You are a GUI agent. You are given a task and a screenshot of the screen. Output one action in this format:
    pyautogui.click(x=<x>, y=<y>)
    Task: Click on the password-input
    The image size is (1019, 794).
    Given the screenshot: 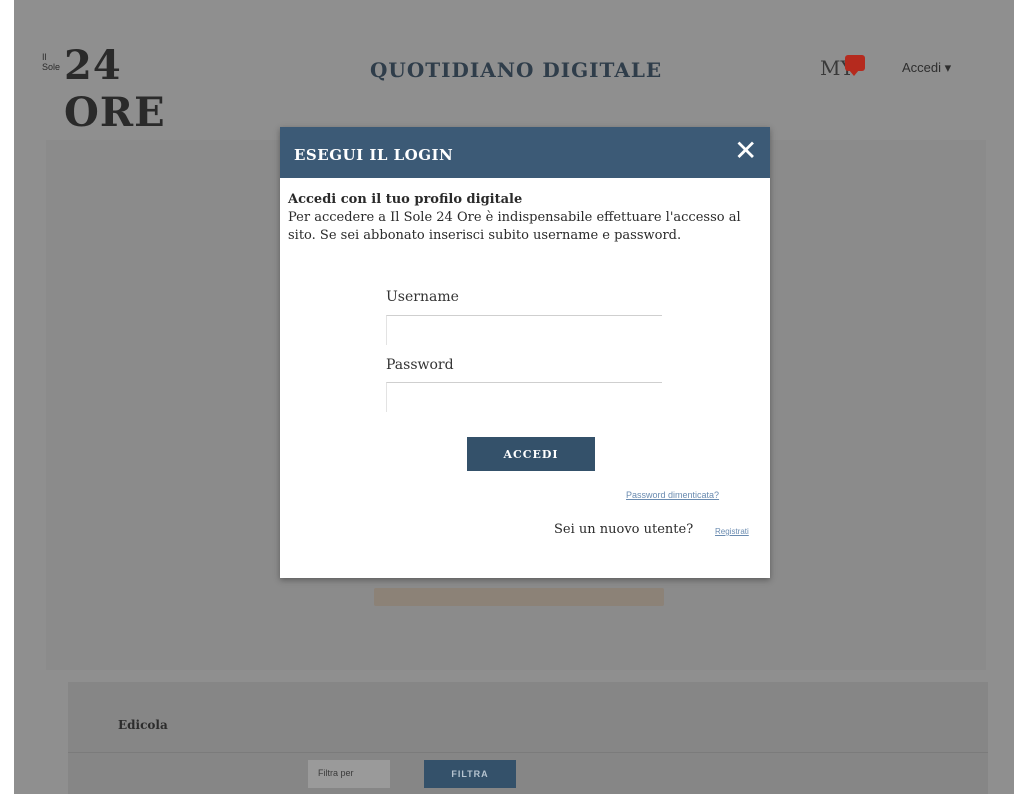 What is the action you would take?
    pyautogui.click(x=524, y=397)
    